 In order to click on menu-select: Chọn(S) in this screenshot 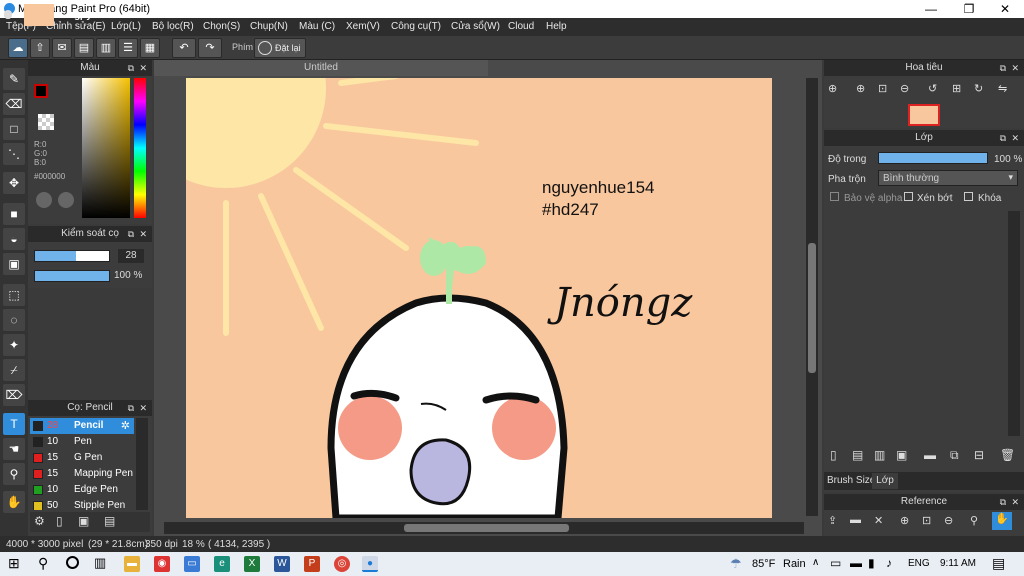, I will do `click(221, 26)`.